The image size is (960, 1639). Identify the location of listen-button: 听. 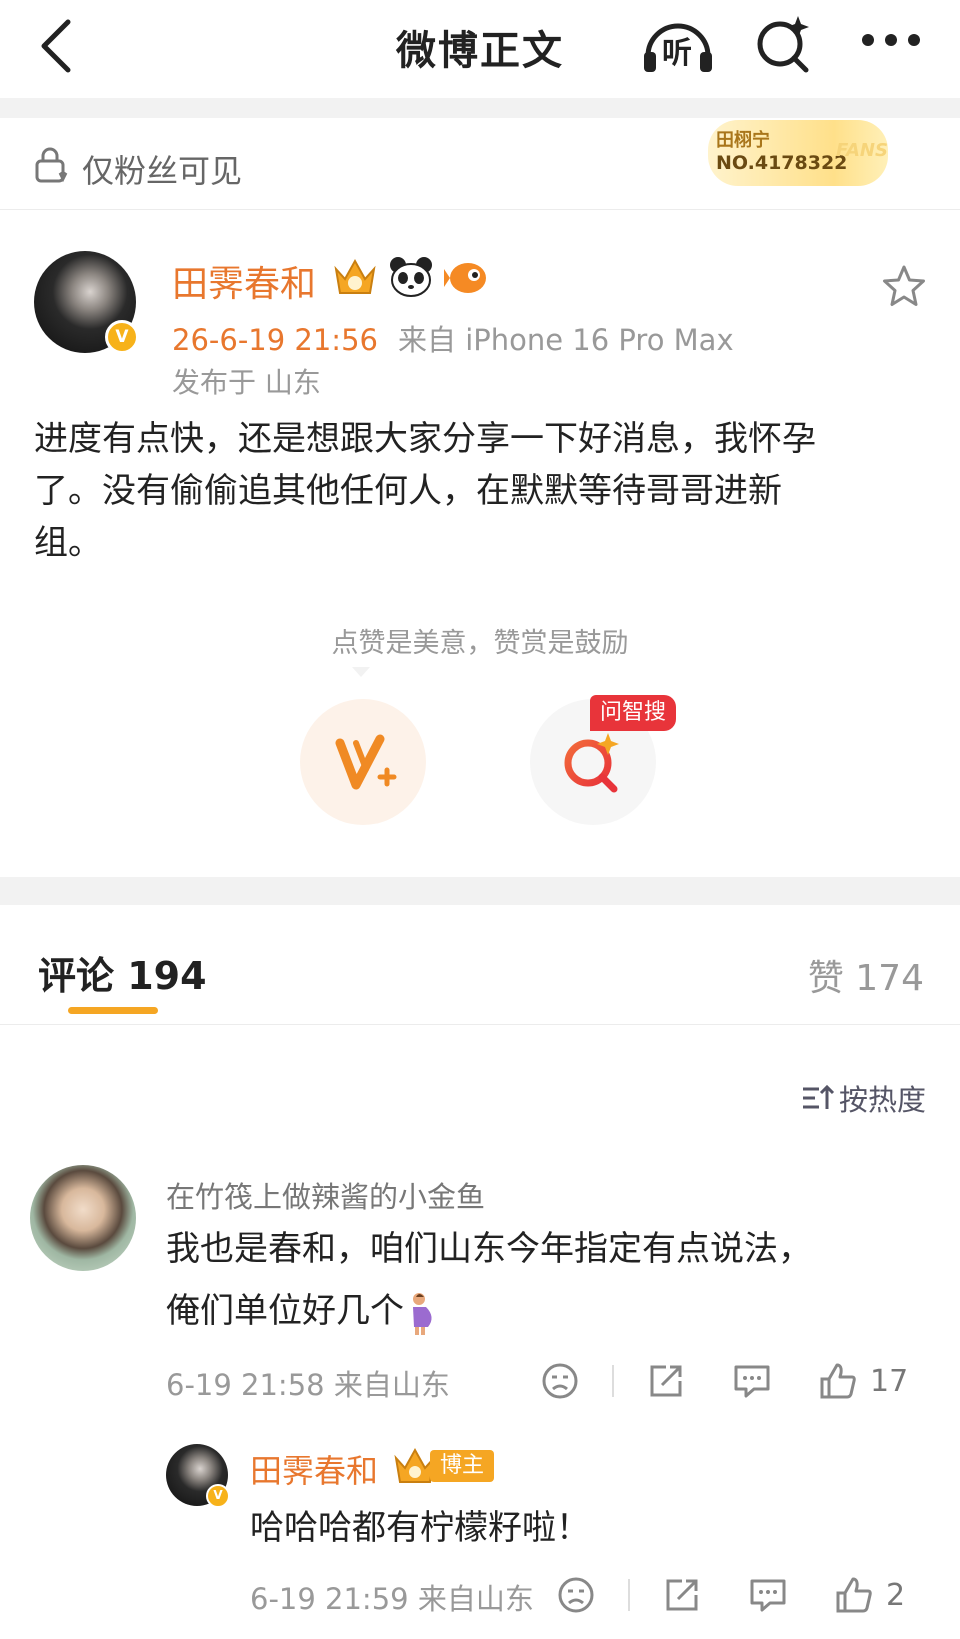
(678, 46).